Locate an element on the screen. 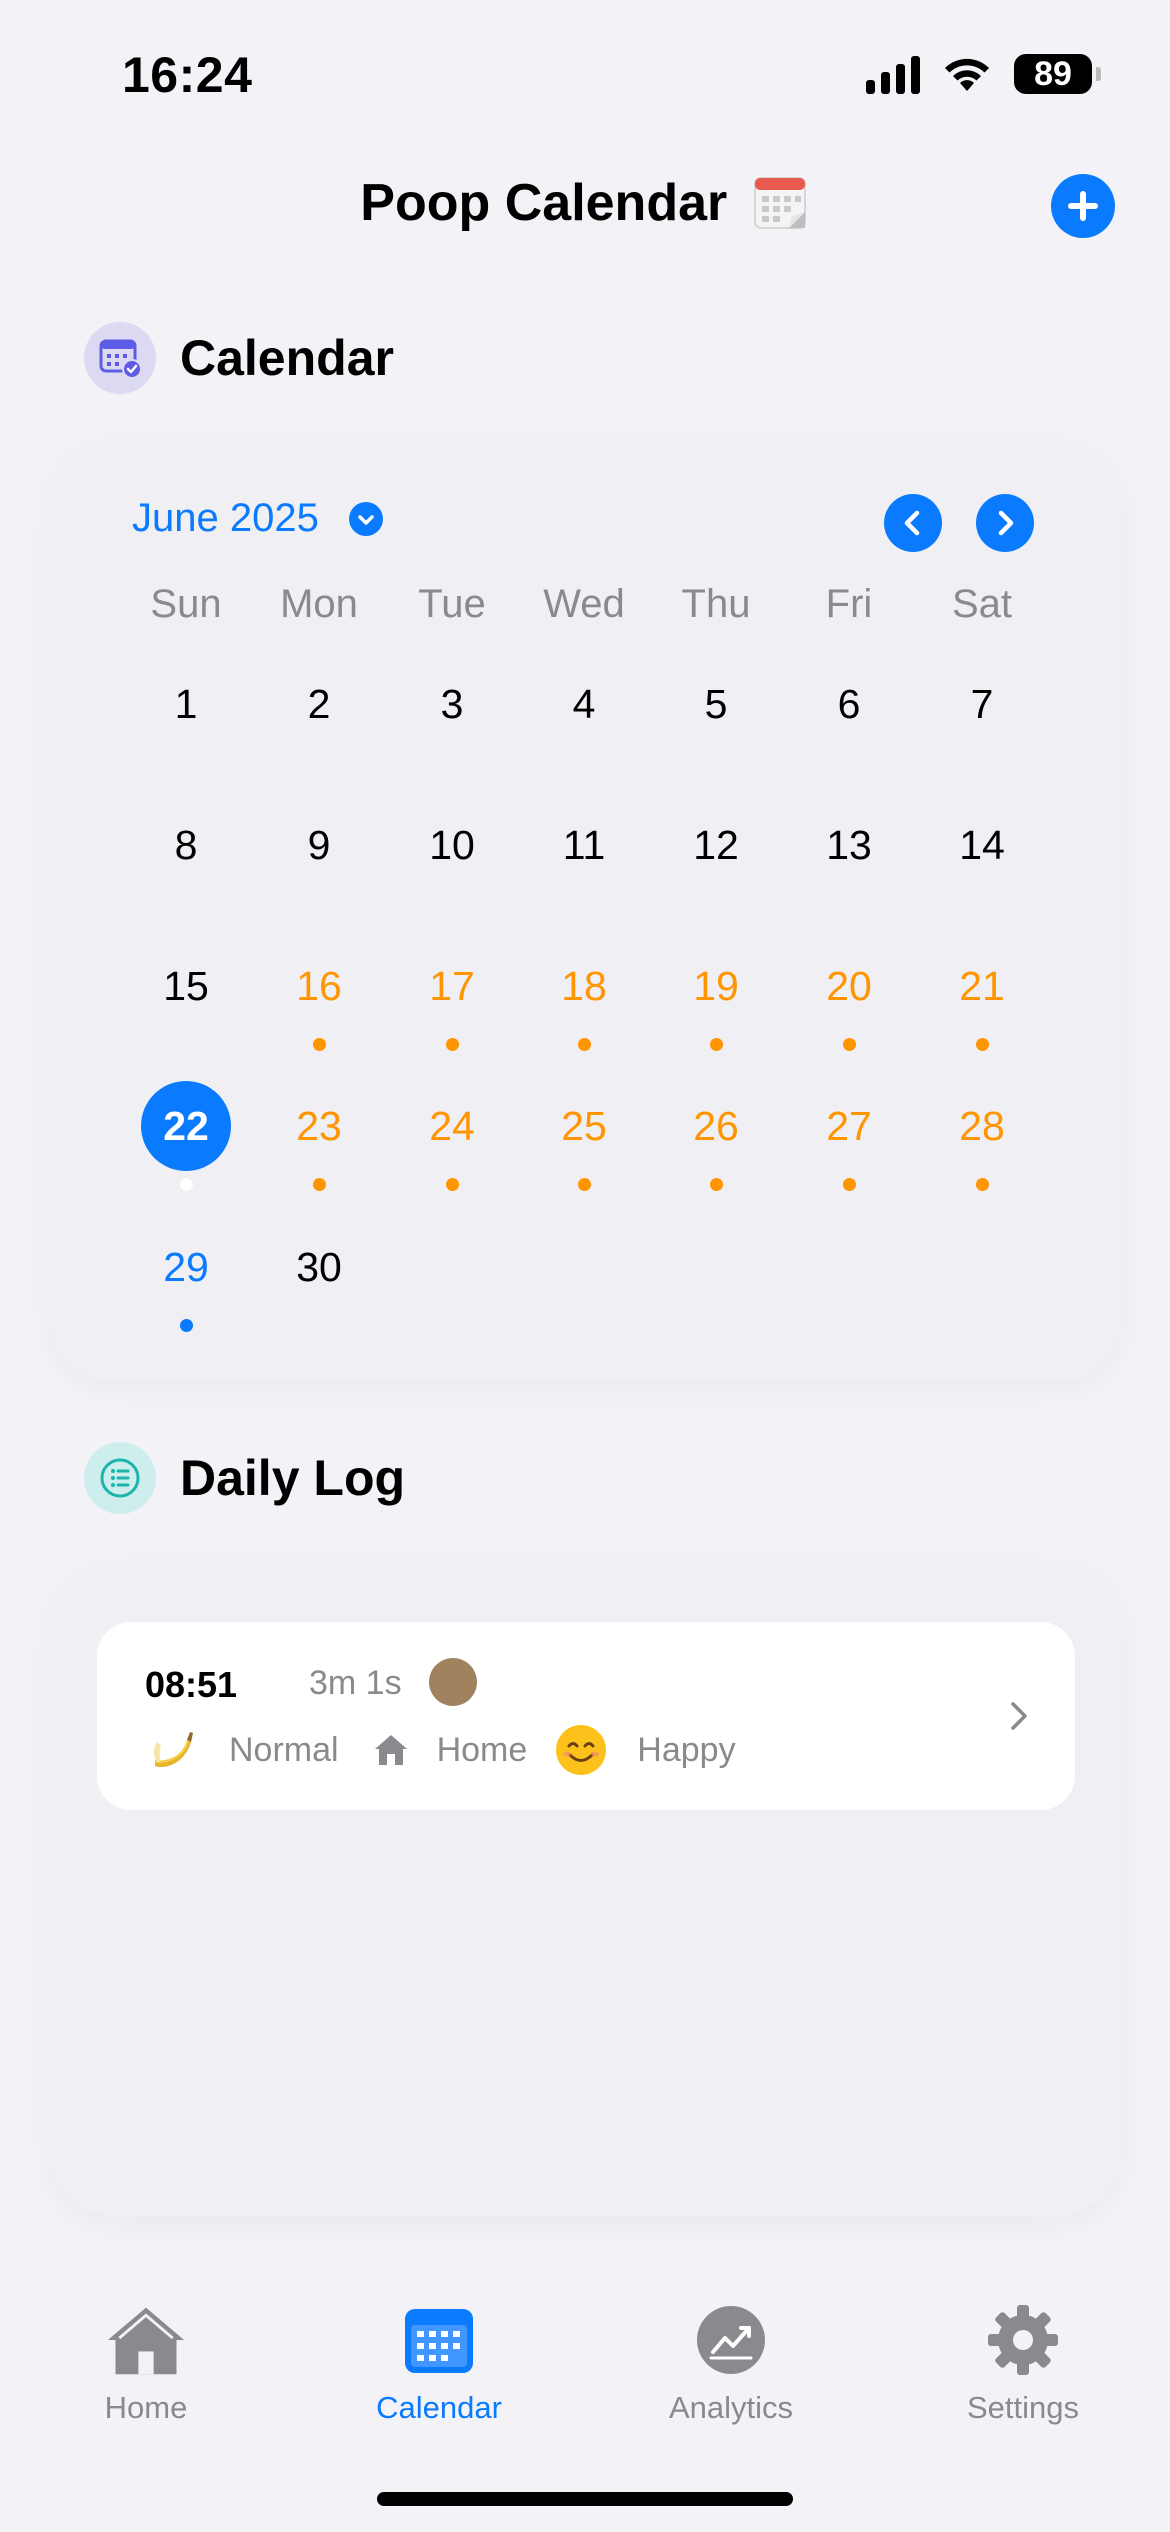  stool-color-swatch is located at coordinates (453, 1682).